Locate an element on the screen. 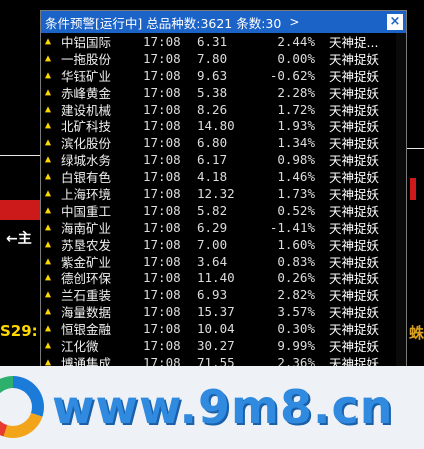  alert-row: ▲ 紫金矿业 17:08 3.64 0.83% 天神捉妖 is located at coordinates (223, 261).